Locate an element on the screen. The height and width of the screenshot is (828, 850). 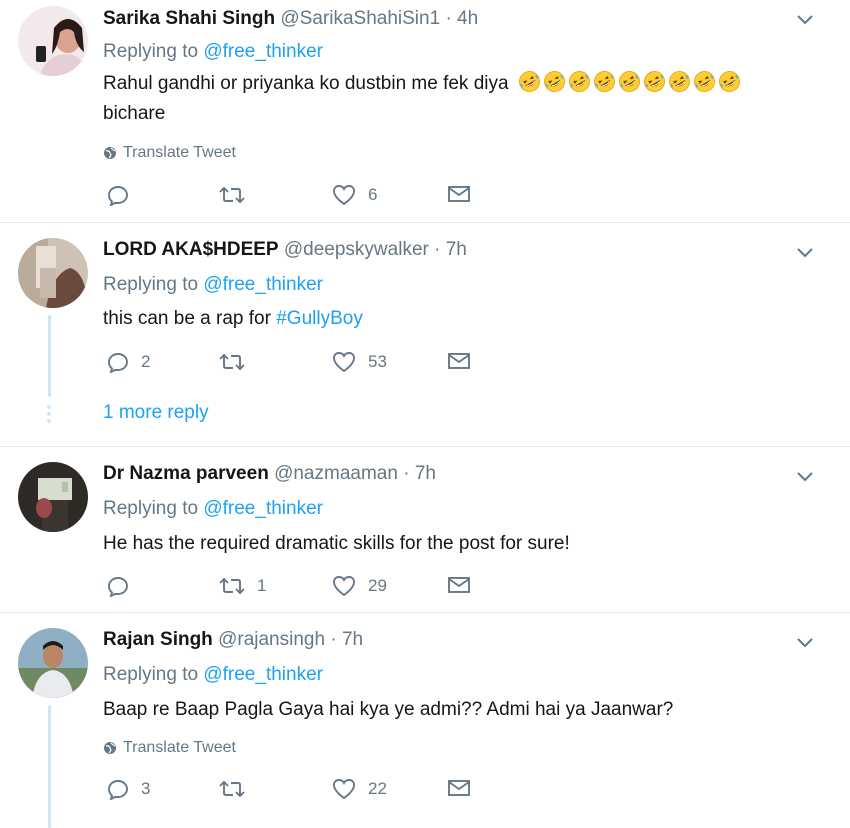
like-button: 53 is located at coordinates (359, 362).